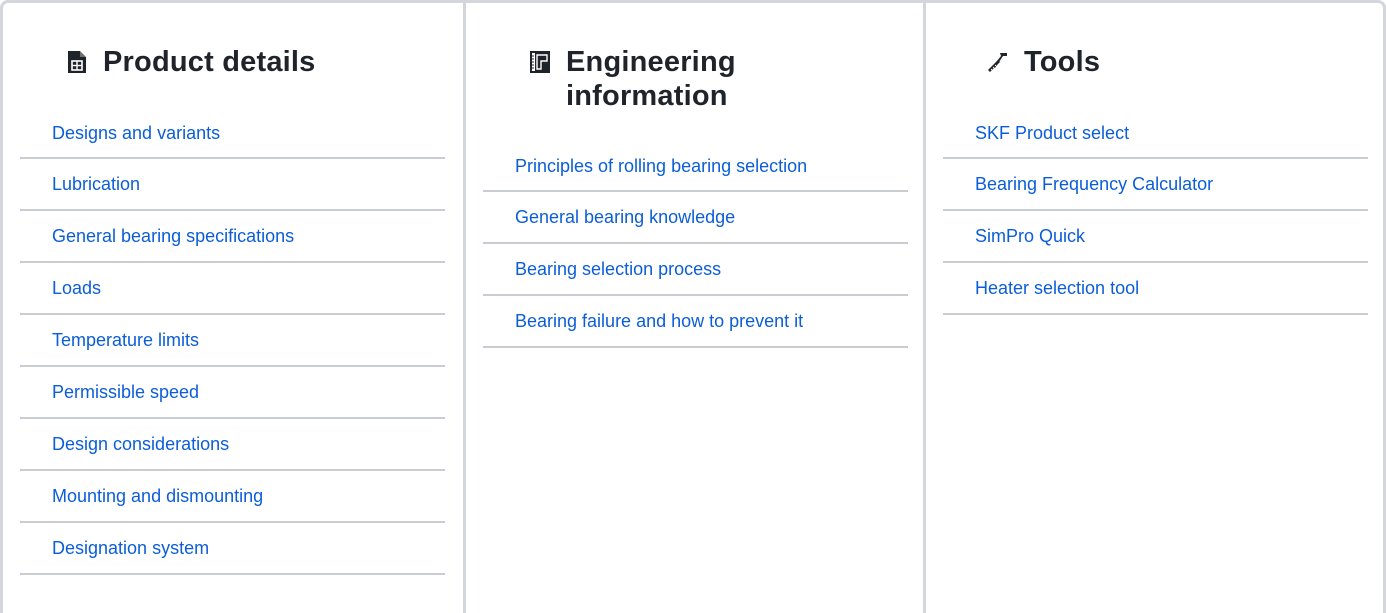 This screenshot has height=613, width=1386. I want to click on list-item: Loads, so click(232, 289).